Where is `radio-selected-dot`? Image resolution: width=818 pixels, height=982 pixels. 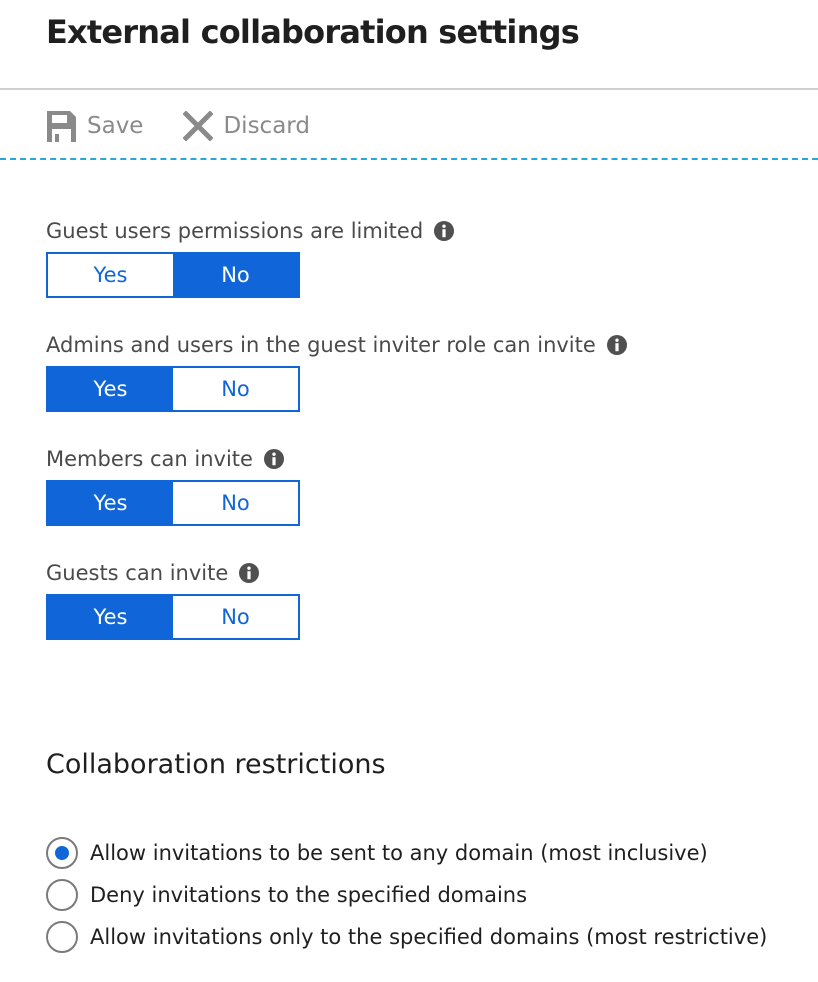 radio-selected-dot is located at coordinates (62, 853).